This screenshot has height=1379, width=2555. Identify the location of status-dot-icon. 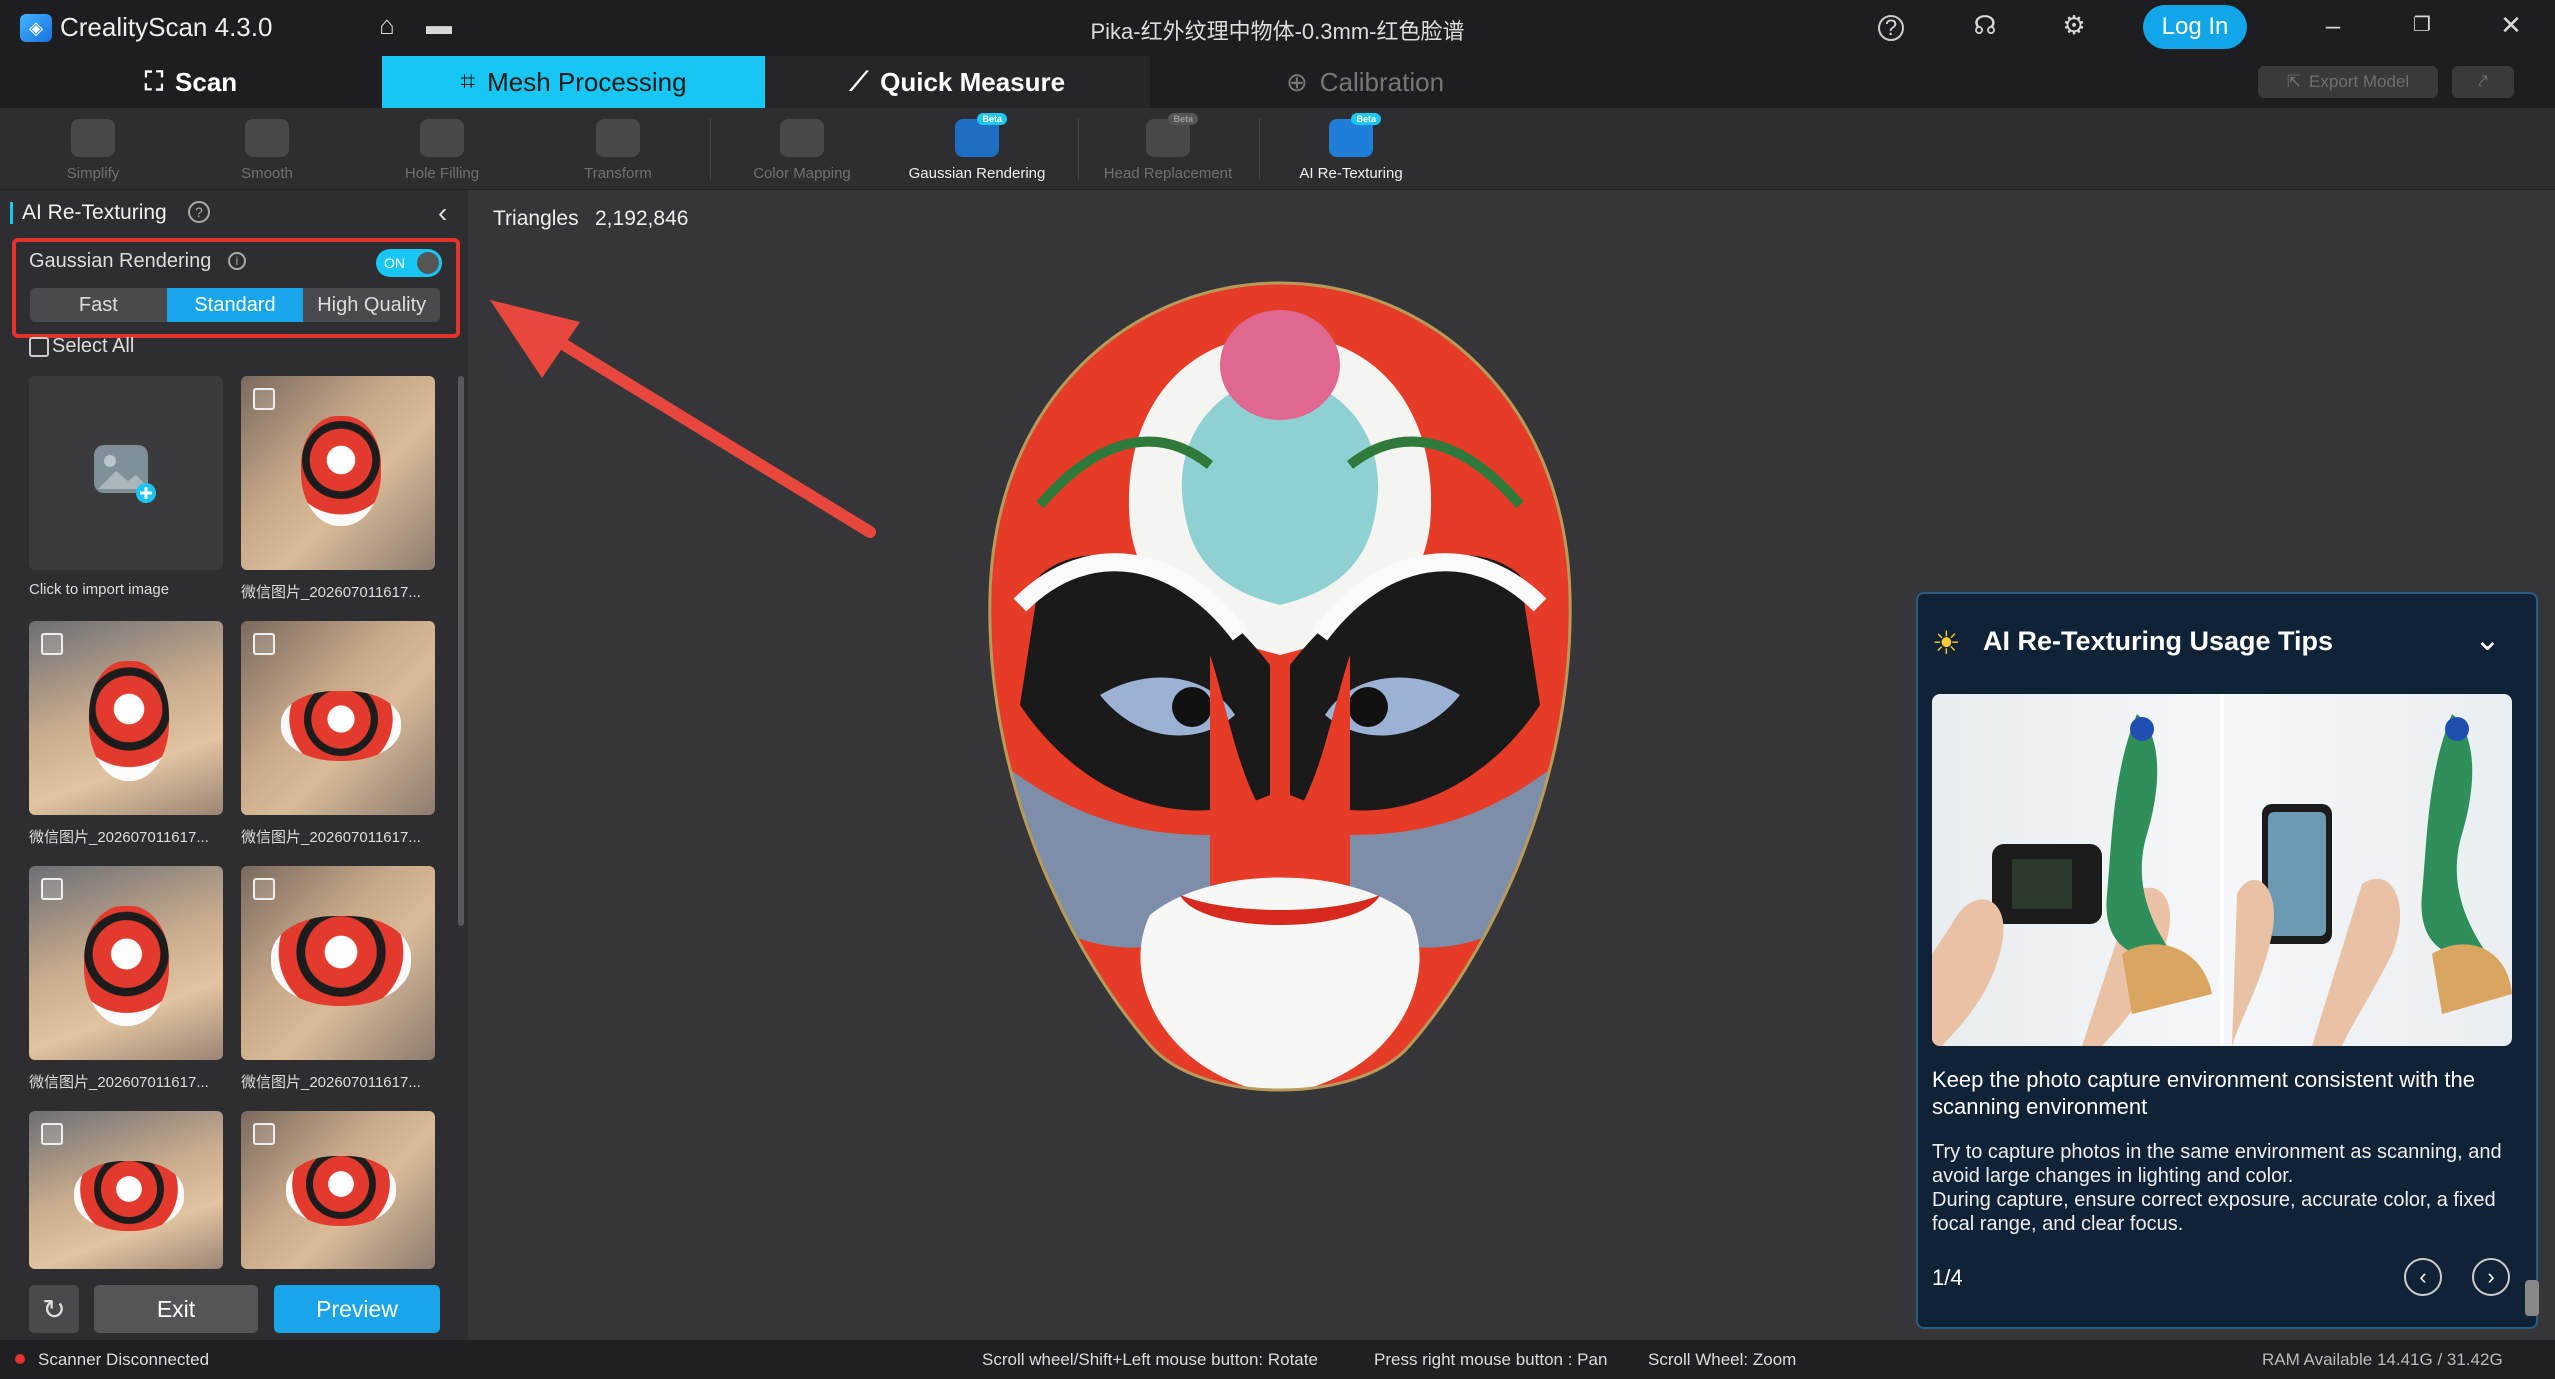
(20, 1359).